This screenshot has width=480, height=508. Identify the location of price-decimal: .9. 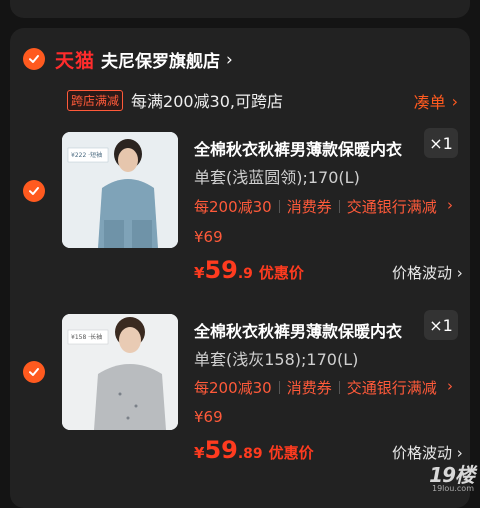
(245, 274).